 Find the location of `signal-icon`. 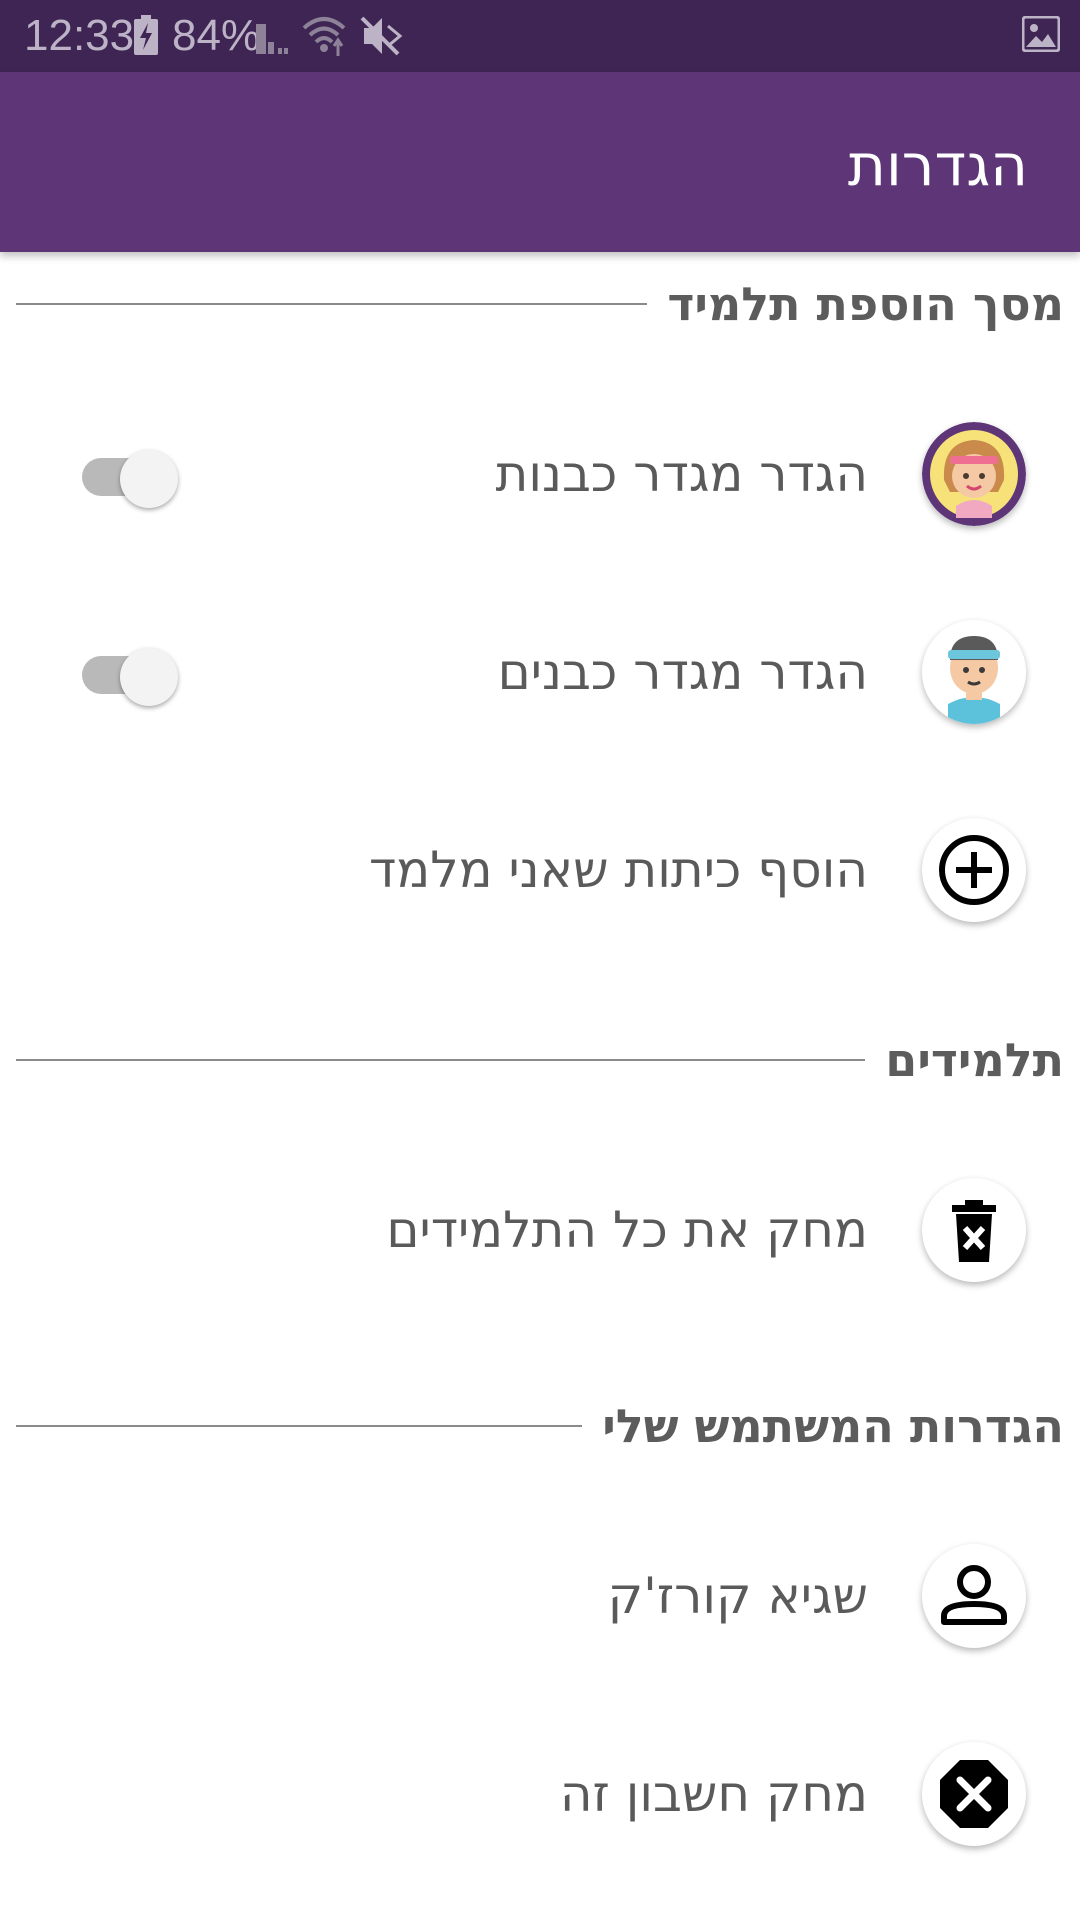

signal-icon is located at coordinates (272, 39).